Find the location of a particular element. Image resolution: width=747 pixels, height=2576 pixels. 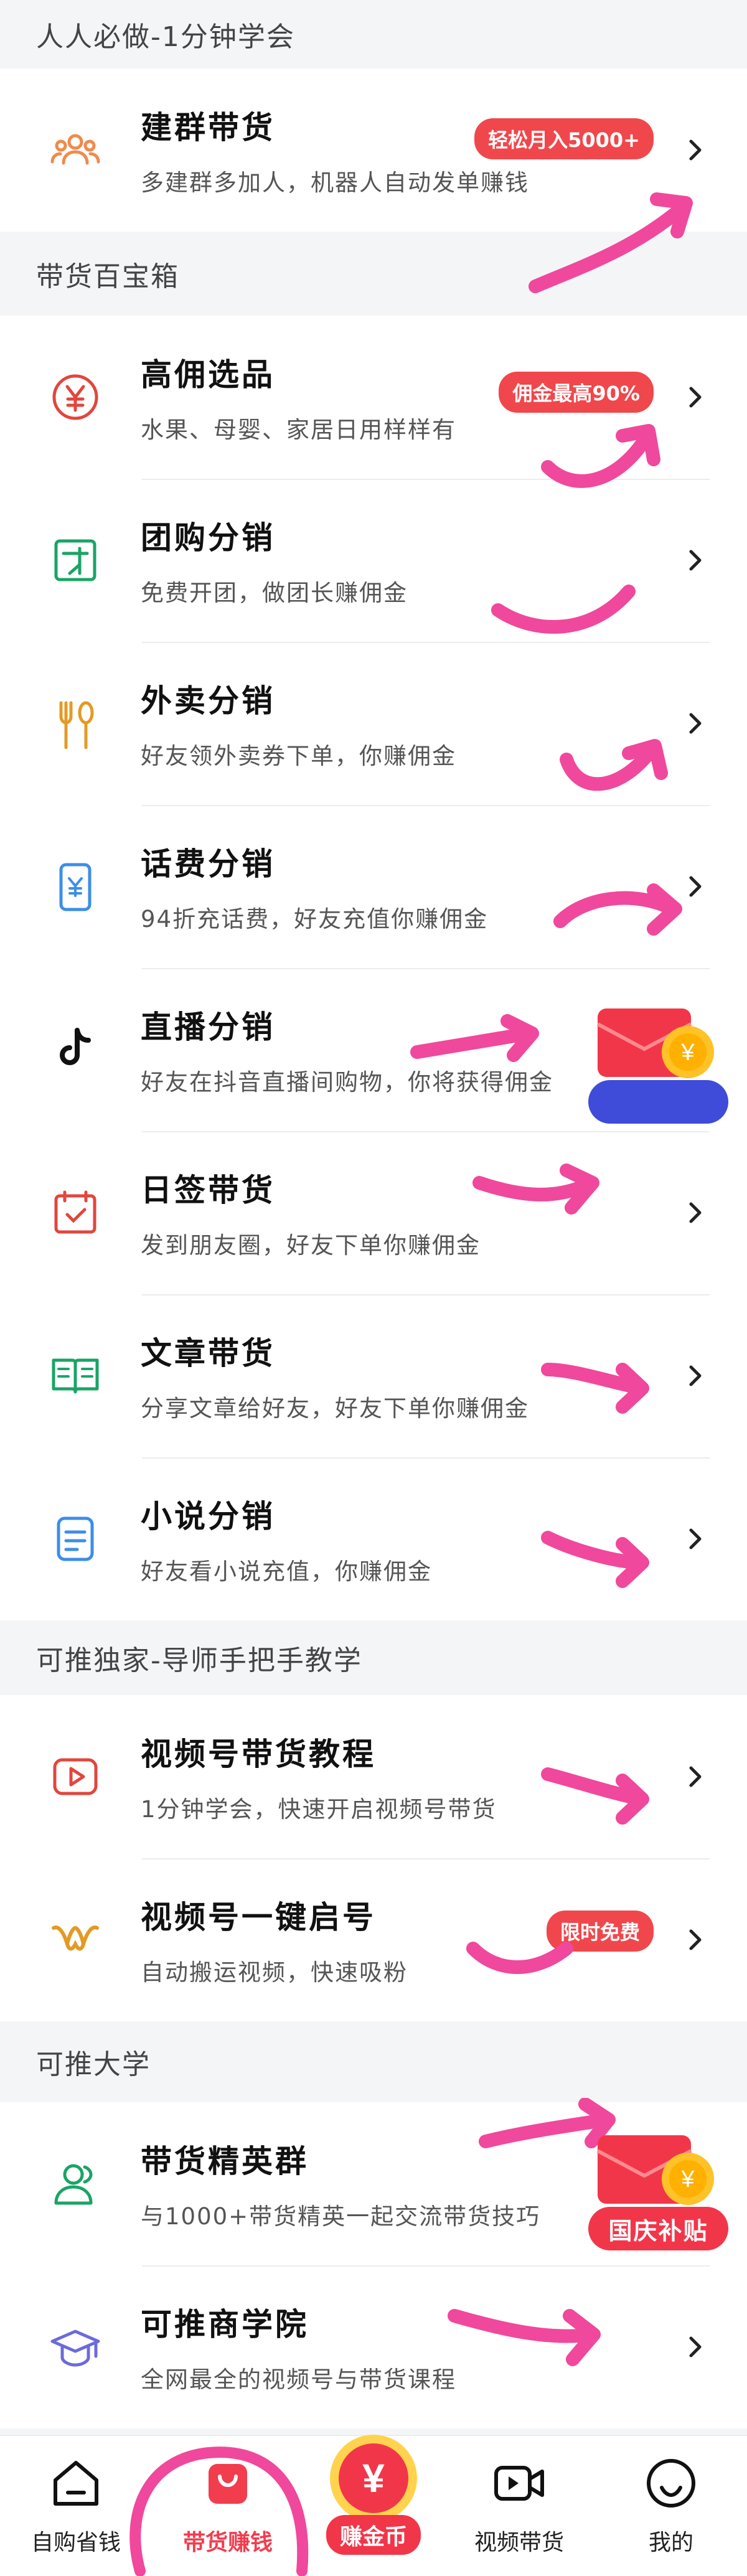

item-title: 可推商学院 is located at coordinates (225, 2324).